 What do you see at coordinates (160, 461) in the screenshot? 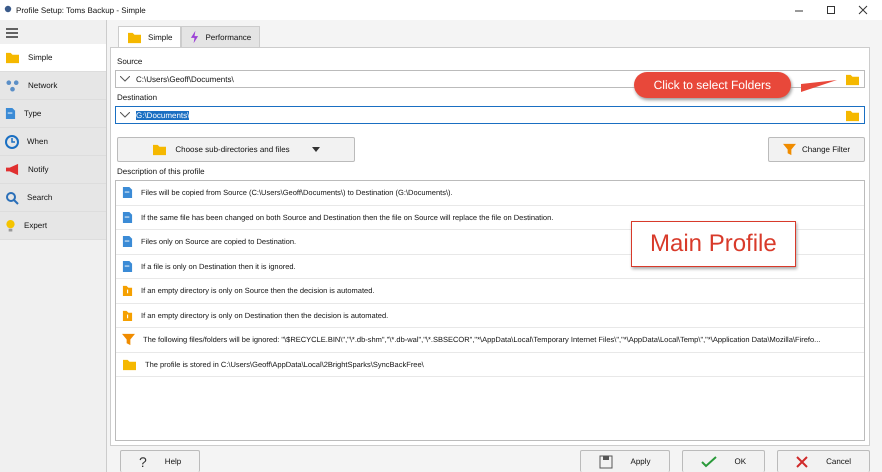
I see `help-button: ? Help` at bounding box center [160, 461].